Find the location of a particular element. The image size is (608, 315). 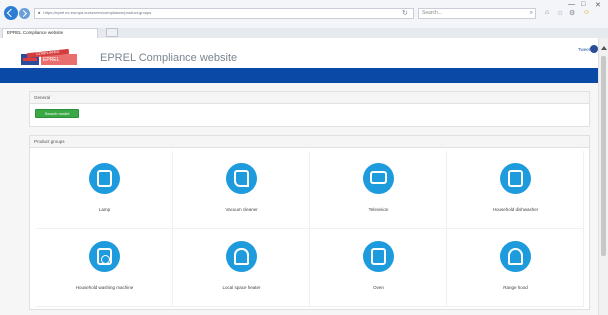

eprel-logo: EPREL COMPLIANCE is located at coordinates (50, 57).